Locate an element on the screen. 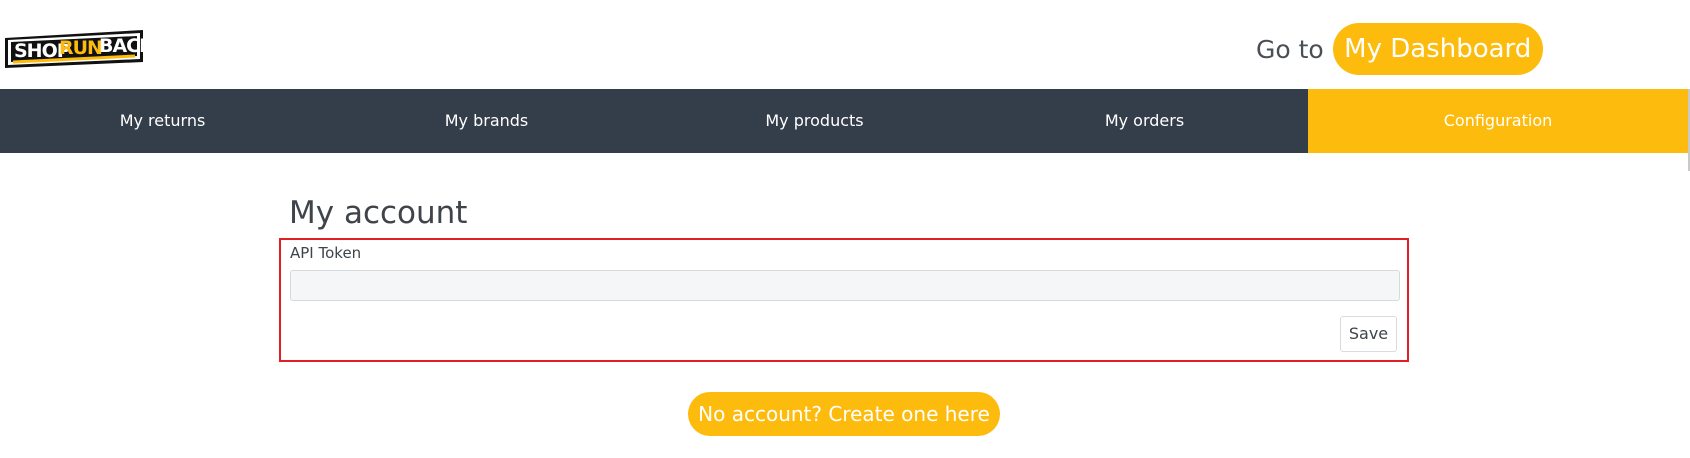  api-token-label: API Token is located at coordinates (326, 253).